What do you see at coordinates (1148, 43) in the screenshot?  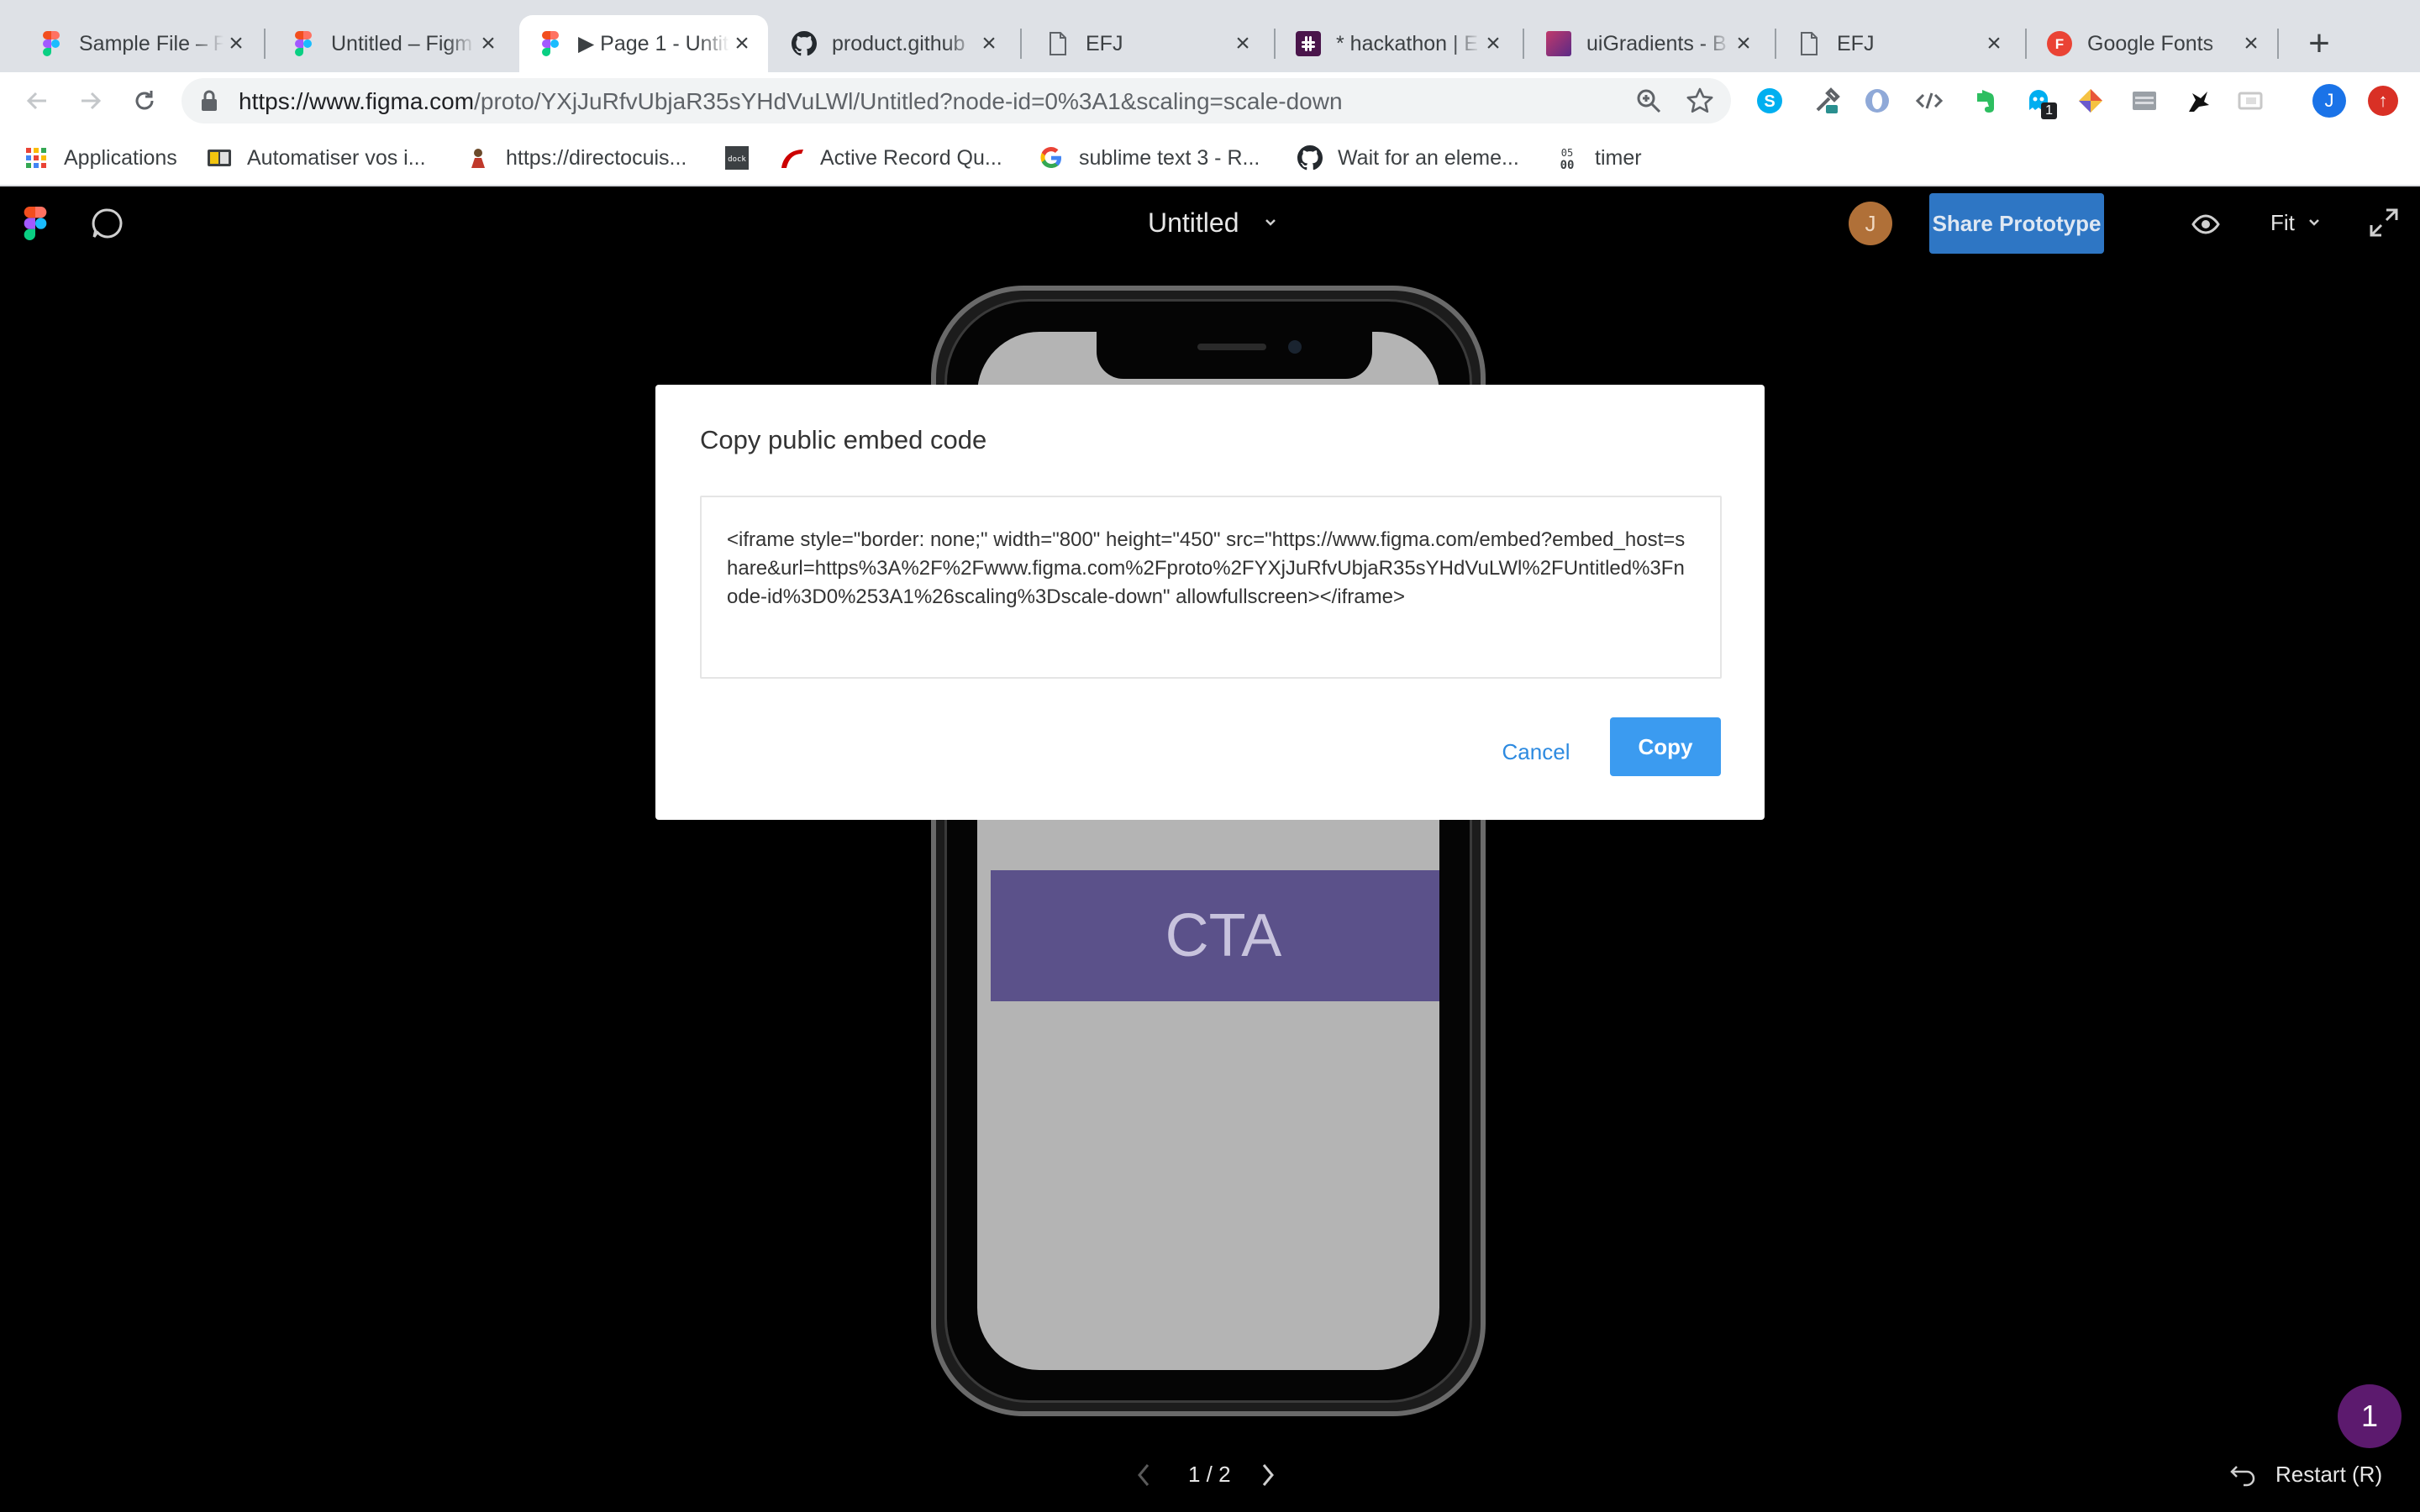 I see `tab-efj-1: EFJ ×` at bounding box center [1148, 43].